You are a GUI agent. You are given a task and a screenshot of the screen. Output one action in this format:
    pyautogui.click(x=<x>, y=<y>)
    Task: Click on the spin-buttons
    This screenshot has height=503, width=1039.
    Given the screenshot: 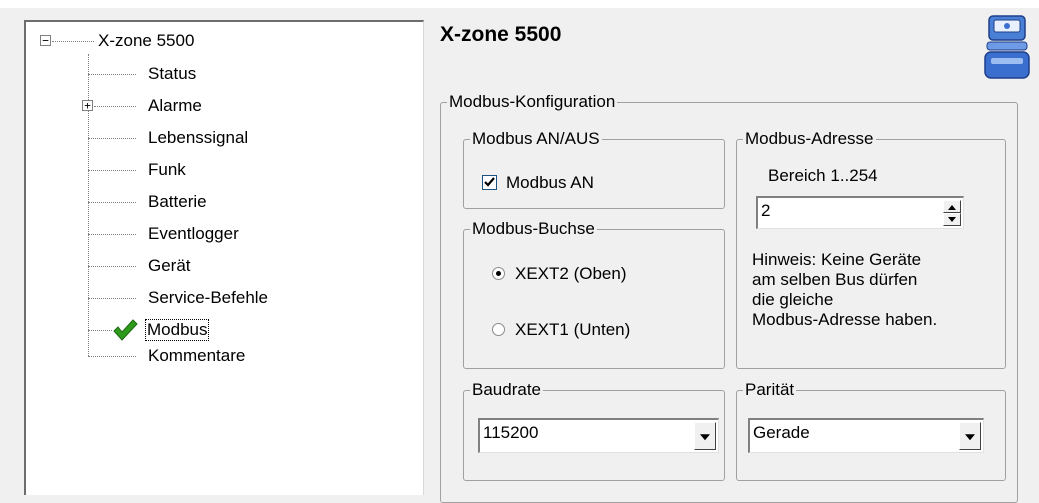 What is the action you would take?
    pyautogui.click(x=952, y=213)
    